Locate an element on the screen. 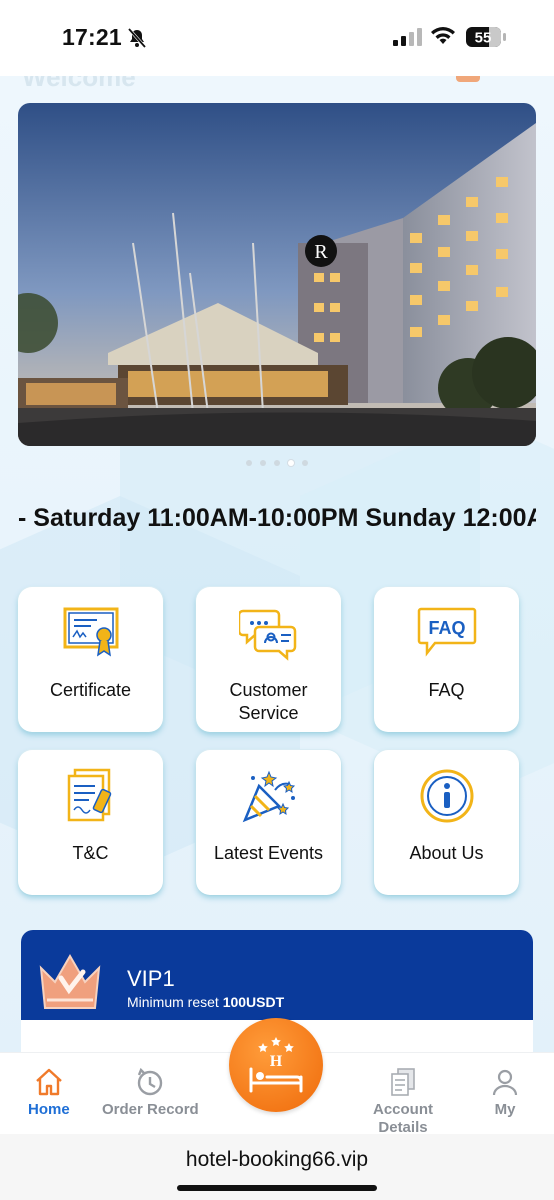 This screenshot has width=554, height=1200. vip-subtitle: Minimum reset 100USDT is located at coordinates (205, 1002).